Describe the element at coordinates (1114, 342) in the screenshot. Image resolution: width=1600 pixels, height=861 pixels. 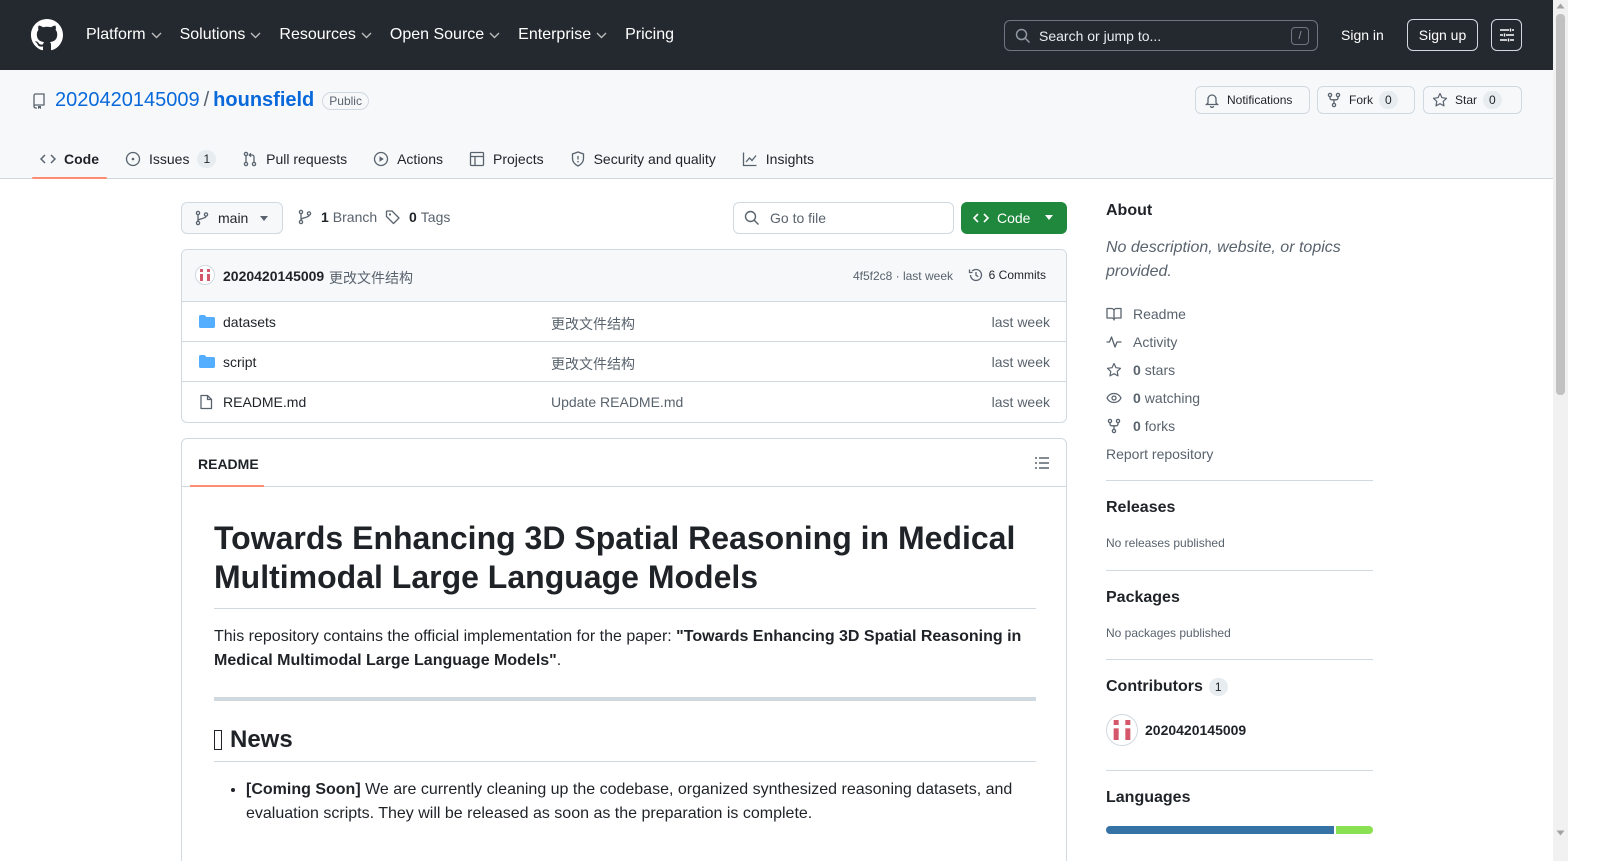
I see `pulse-icon` at that location.